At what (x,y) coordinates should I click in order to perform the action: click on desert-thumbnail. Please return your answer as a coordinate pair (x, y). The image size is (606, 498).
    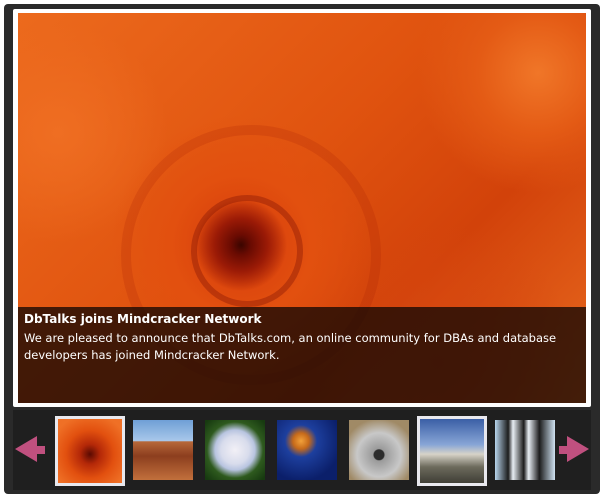
    Looking at the image, I should click on (163, 450).